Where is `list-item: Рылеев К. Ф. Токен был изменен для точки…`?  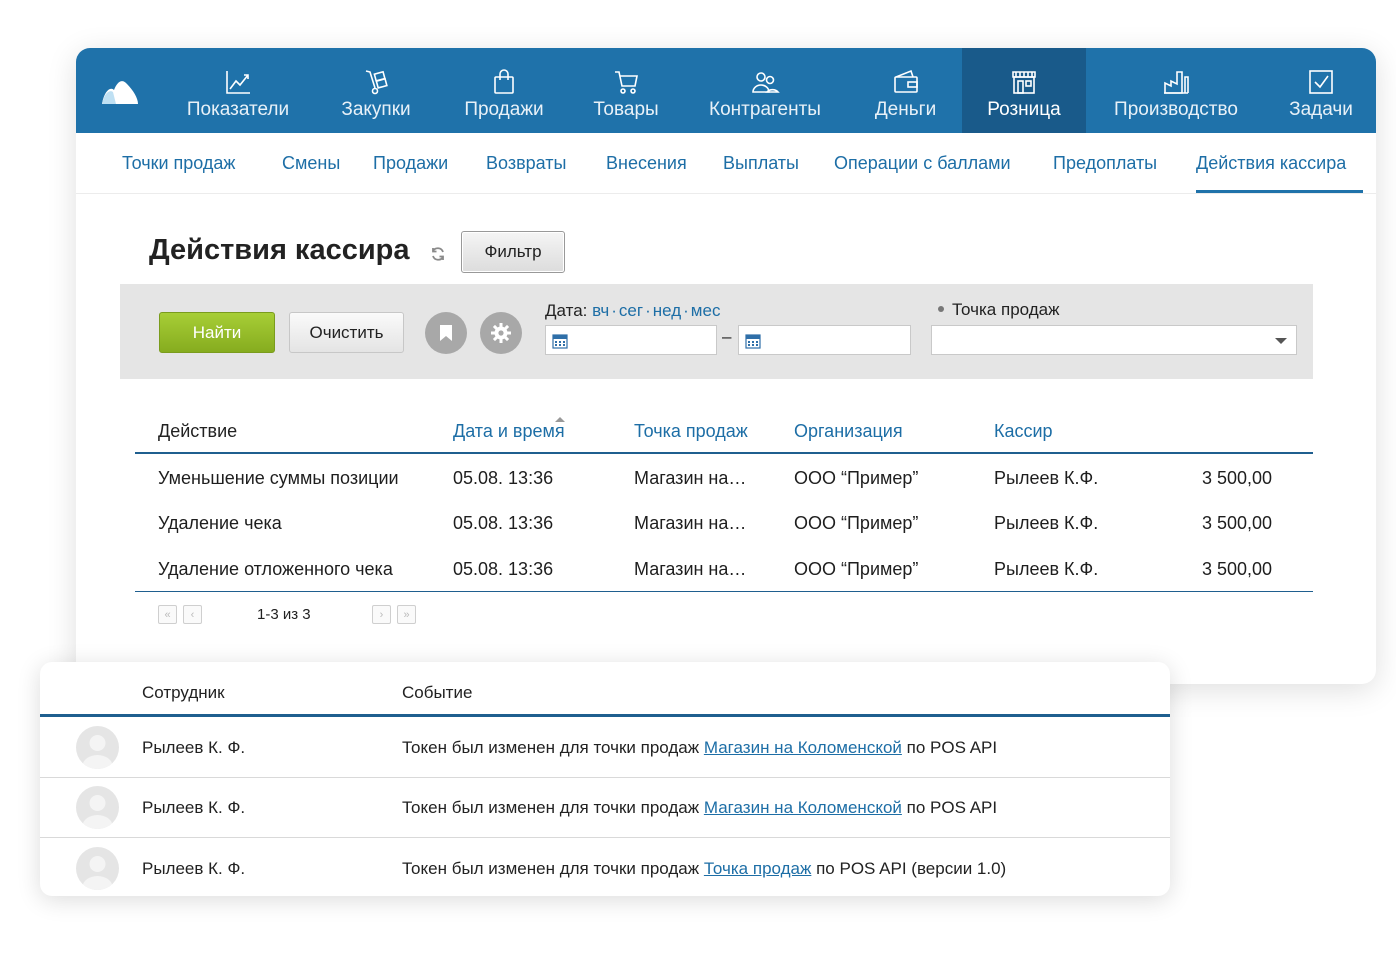 list-item: Рылеев К. Ф. Токен был изменен для точки… is located at coordinates (605, 807).